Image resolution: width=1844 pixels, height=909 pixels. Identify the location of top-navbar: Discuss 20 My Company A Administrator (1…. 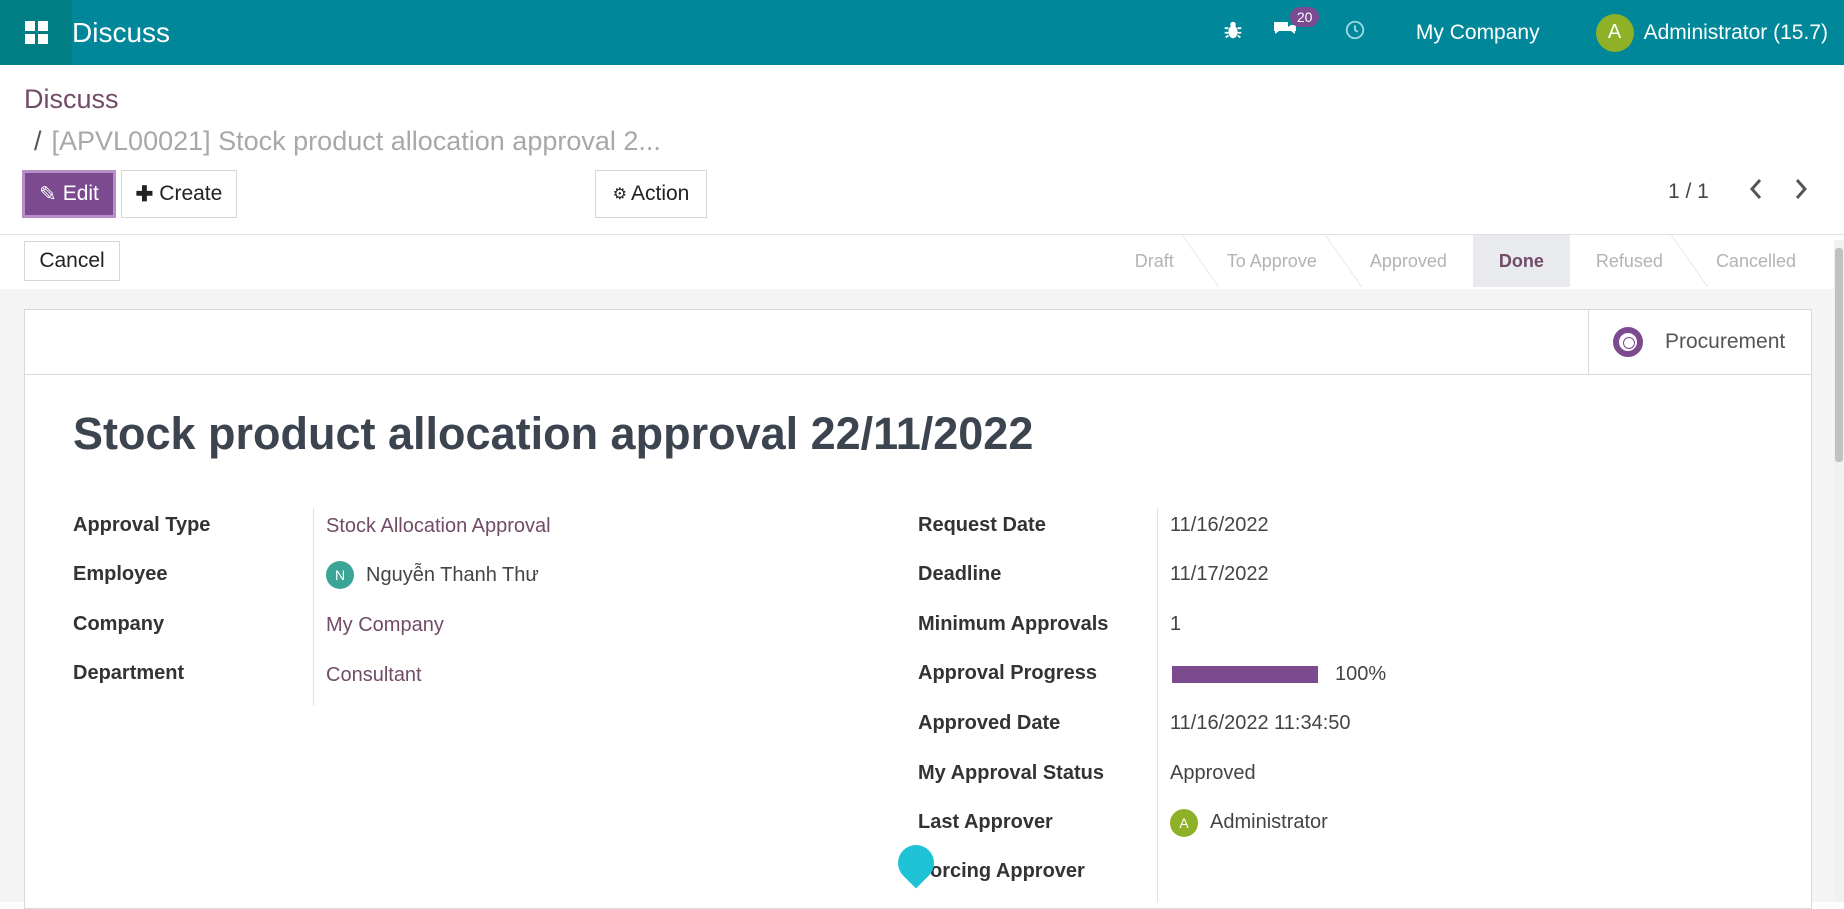
(922, 32).